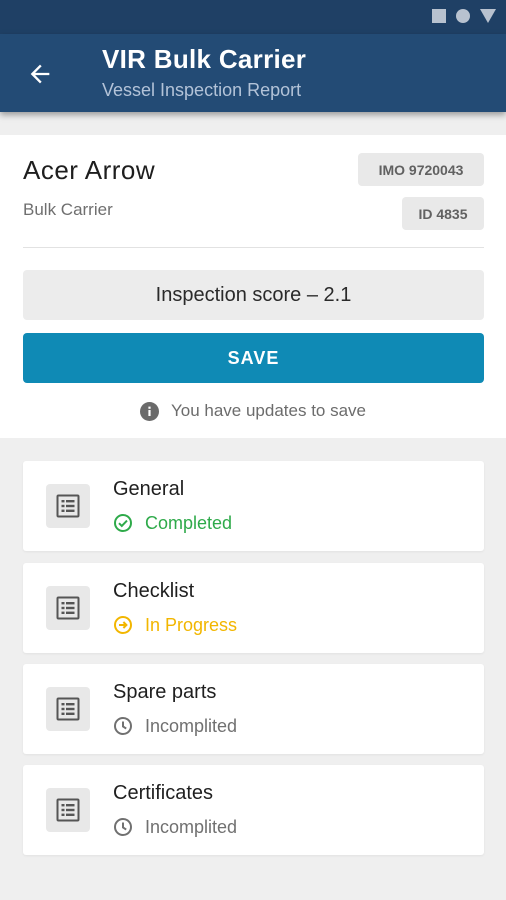 The width and height of the screenshot is (506, 900). Describe the element at coordinates (204, 59) in the screenshot. I see `app-title: VIR Bulk Carrier` at that location.